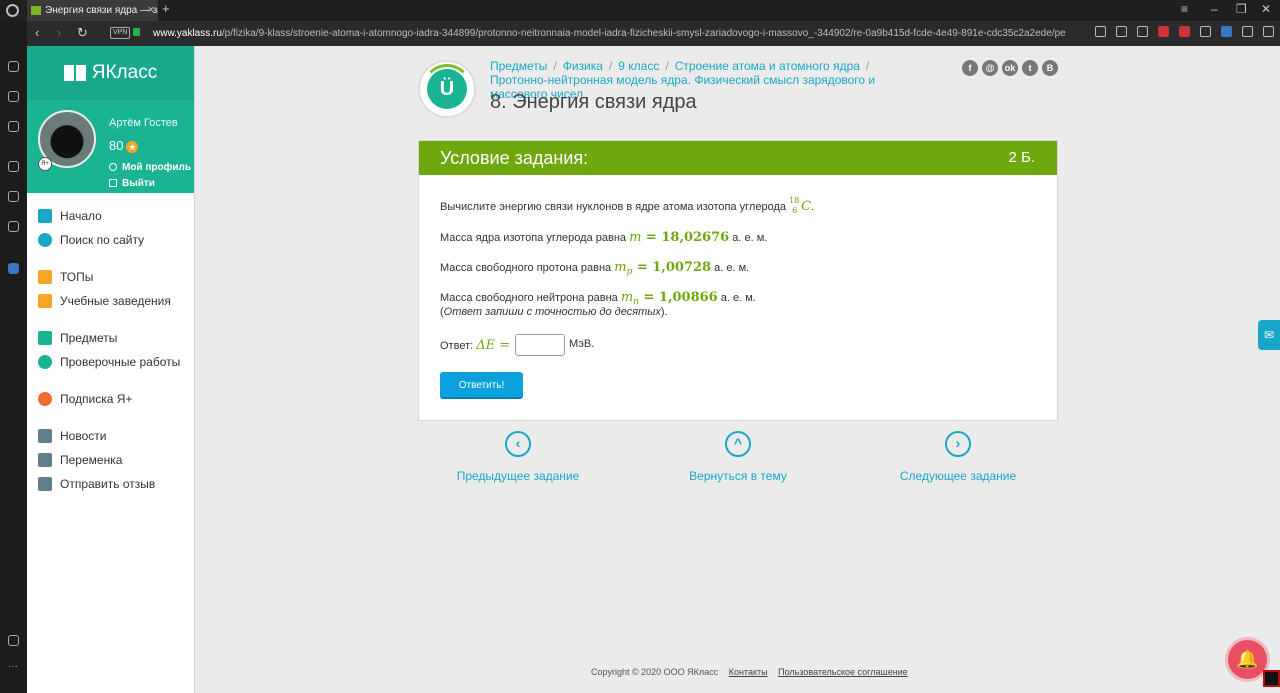 The image size is (1280, 693). What do you see at coordinates (1226, 31) in the screenshot?
I see `translate-icon` at bounding box center [1226, 31].